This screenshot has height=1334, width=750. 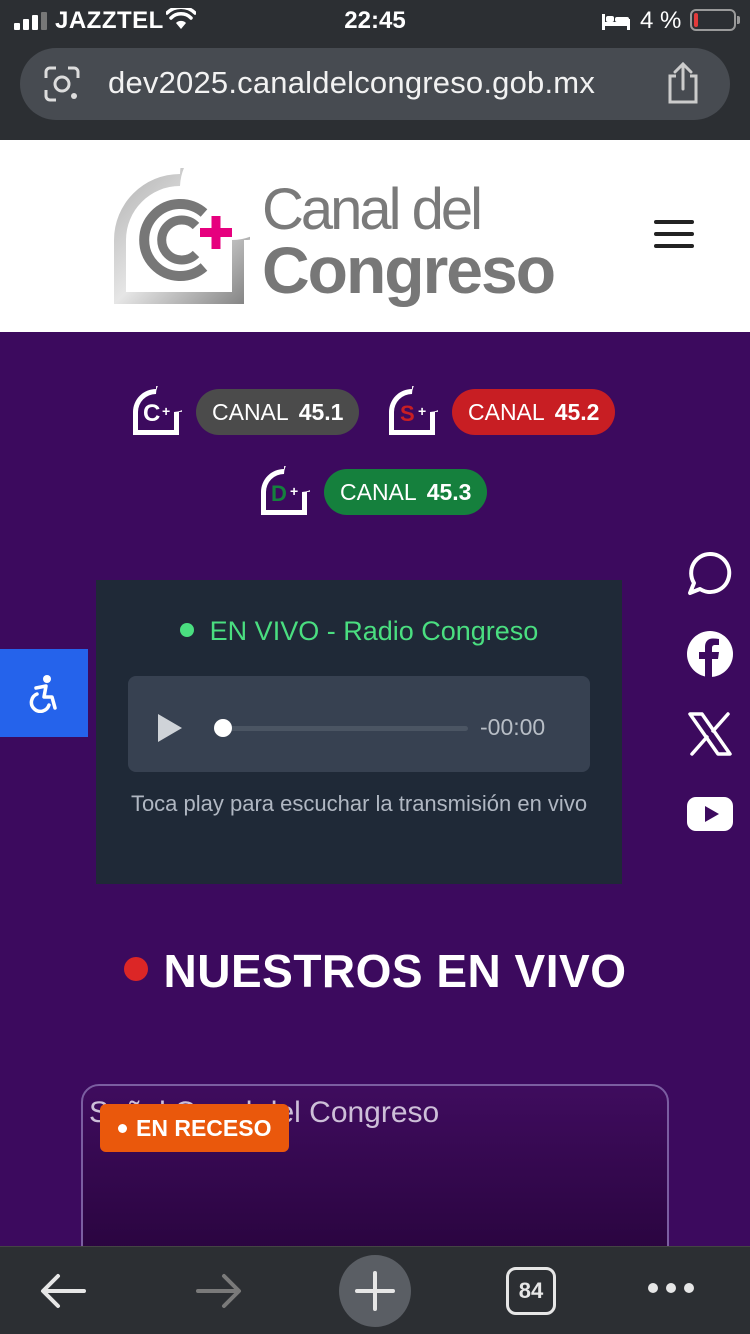 I want to click on tabs-count-button: 84, so click(x=531, y=1291).